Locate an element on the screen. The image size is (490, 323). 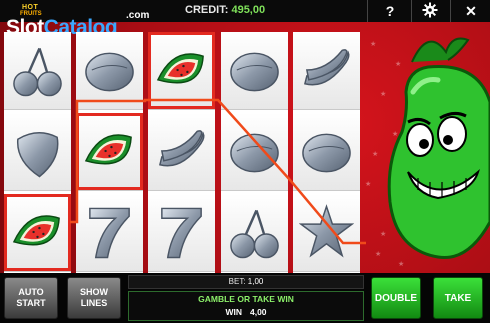
info-panel: BET: 1,00 GAMBLE OR TAKE WIN WIN 4,00 is located at coordinates (246, 298).